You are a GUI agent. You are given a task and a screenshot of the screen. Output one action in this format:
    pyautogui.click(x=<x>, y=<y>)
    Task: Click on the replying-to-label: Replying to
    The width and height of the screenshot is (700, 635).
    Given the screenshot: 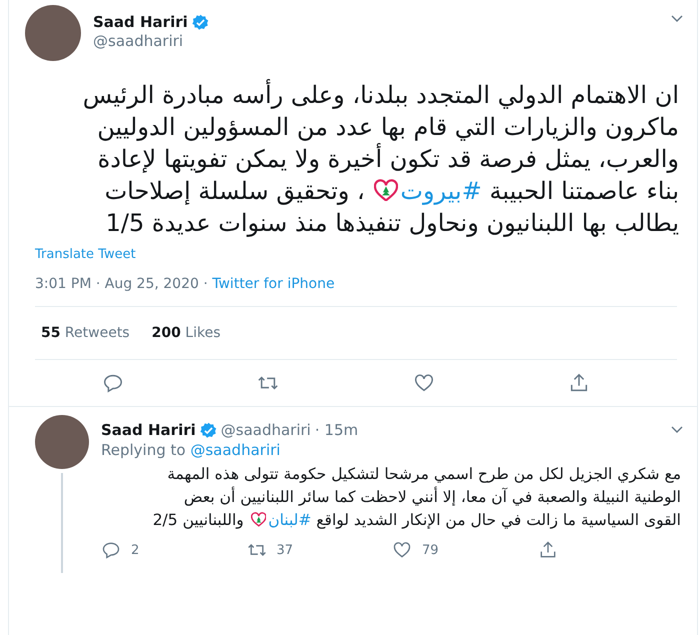 What is the action you would take?
    pyautogui.click(x=143, y=450)
    